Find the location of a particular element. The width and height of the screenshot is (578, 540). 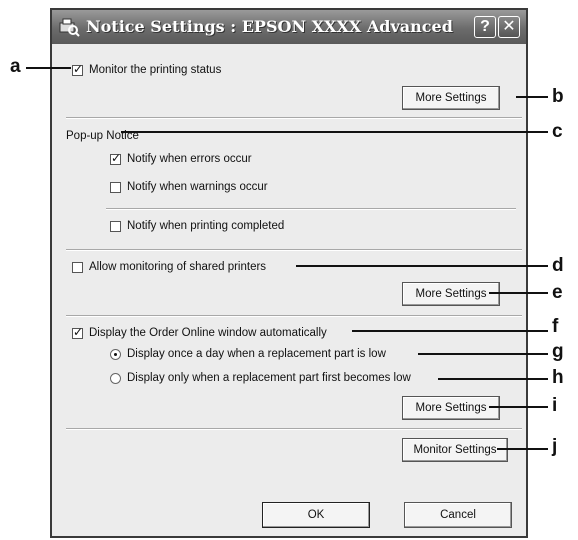

notify-errors-label: Notify when errors occur is located at coordinates (189, 159).